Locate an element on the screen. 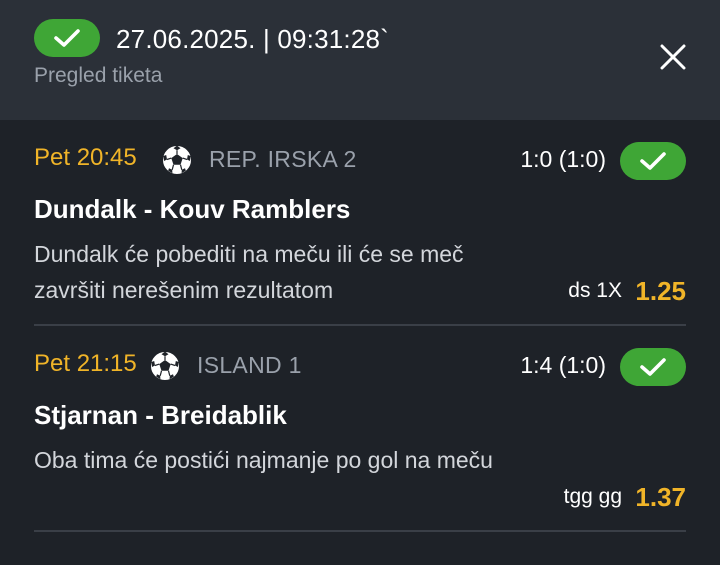 Image resolution: width=720 pixels, height=565 pixels. league-name: REP. IRSKA 2 is located at coordinates (283, 159).